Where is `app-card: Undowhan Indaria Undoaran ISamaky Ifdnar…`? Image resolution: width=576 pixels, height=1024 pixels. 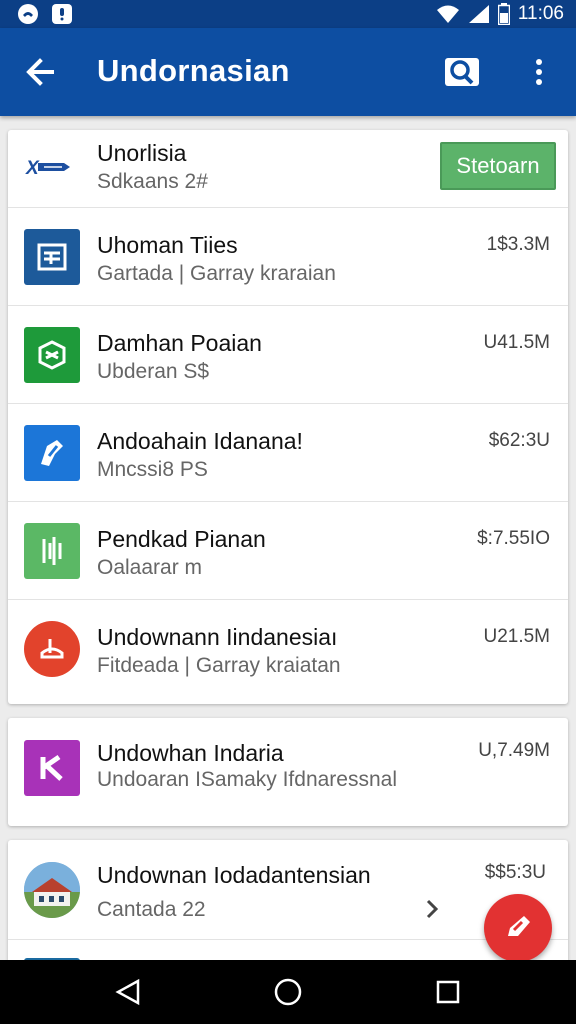
app-card: Undowhan Indaria Undoaran ISamaky Ifdnar… is located at coordinates (288, 772).